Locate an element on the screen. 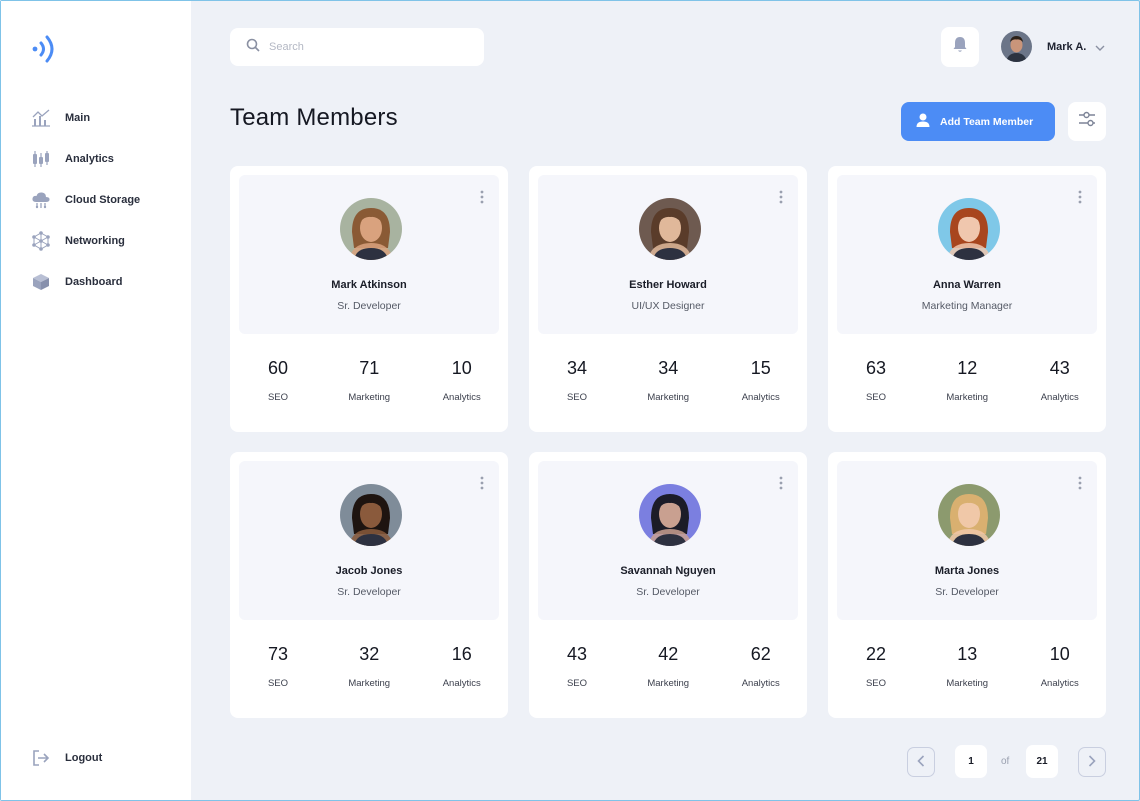 The width and height of the screenshot is (1140, 801). stat-value: 42 is located at coordinates (668, 654).